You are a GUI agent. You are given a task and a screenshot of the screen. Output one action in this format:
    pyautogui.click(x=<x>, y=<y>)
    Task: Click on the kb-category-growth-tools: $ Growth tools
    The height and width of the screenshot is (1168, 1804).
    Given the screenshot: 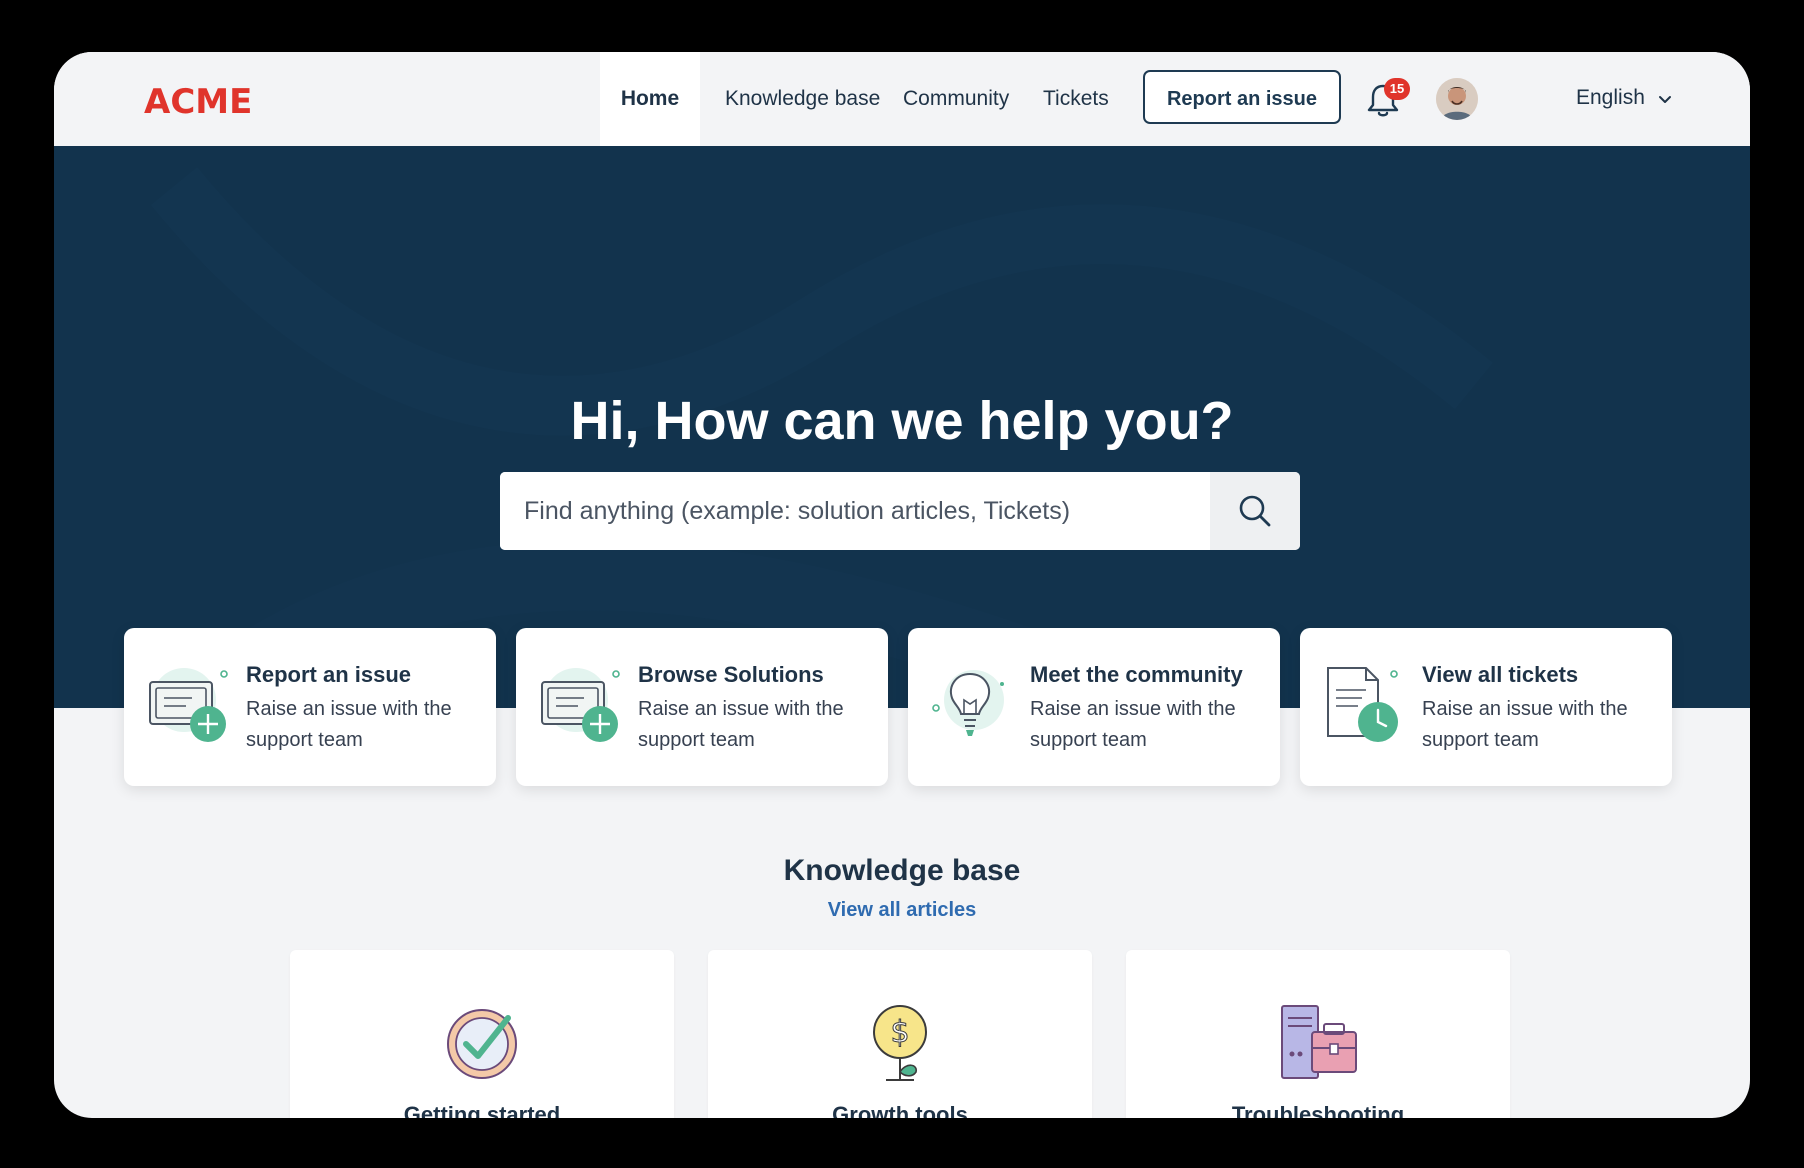 What is the action you would take?
    pyautogui.click(x=900, y=1034)
    